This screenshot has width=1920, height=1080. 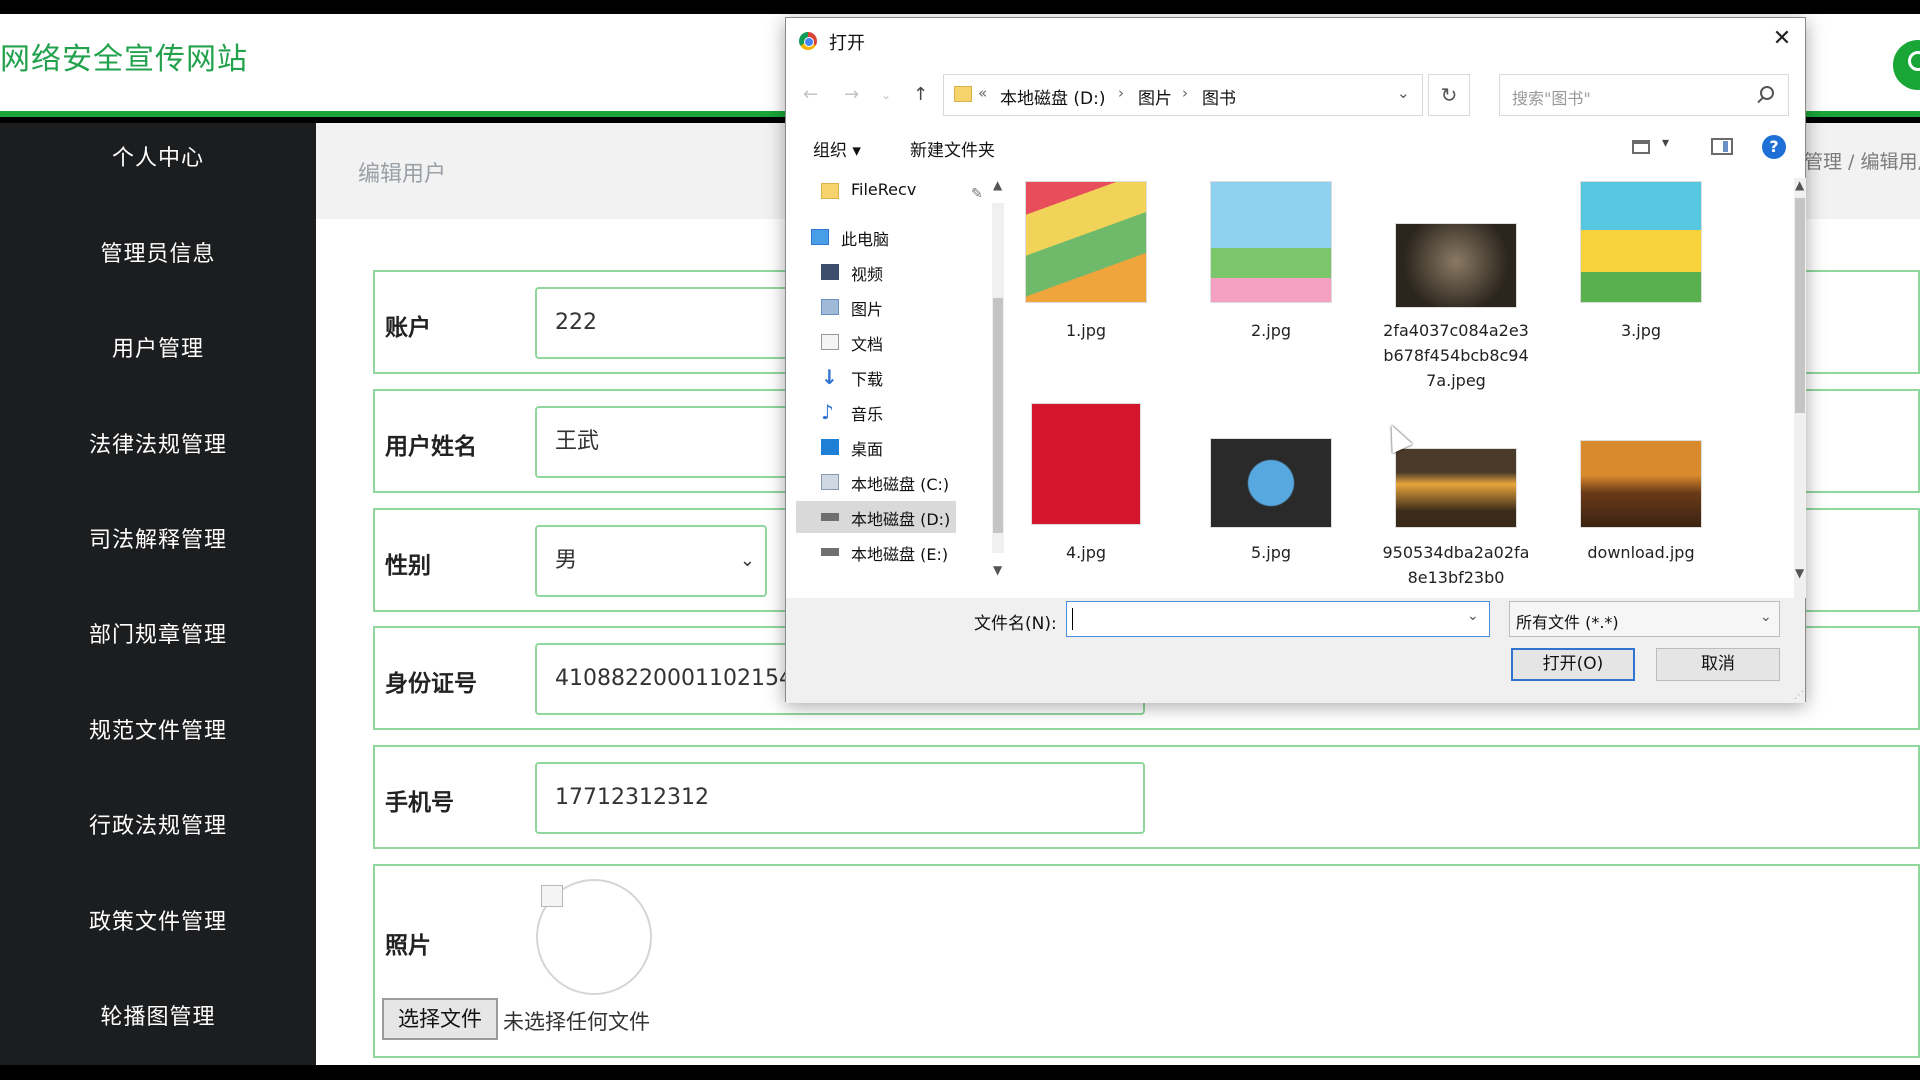 I want to click on nav-label: 本地磁盘 (E:), so click(x=900, y=554).